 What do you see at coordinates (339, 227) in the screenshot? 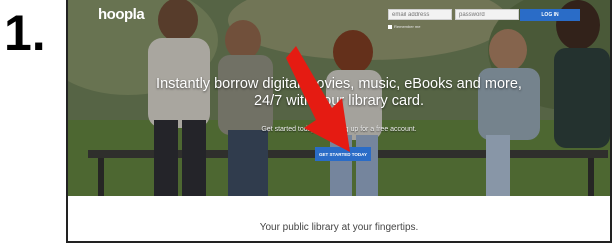
I see `page-tagline: Your public library at your fingertips.` at bounding box center [339, 227].